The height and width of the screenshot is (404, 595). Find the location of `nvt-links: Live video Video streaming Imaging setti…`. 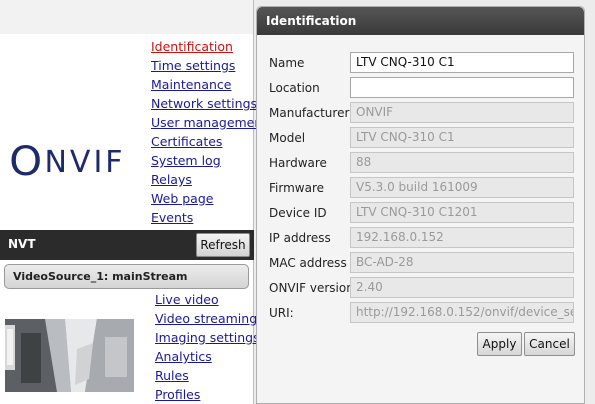

nvt-links: Live video Video streaming Imaging setti… is located at coordinates (207, 347).